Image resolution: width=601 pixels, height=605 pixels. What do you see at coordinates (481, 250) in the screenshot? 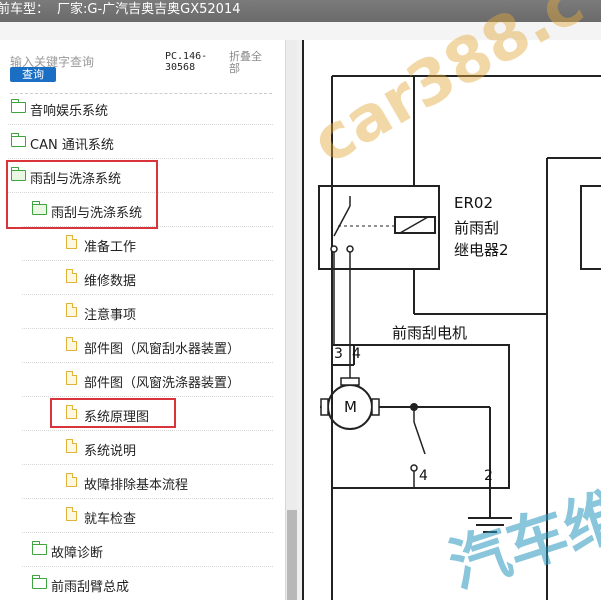
I see `relay-name-label-2: 继电器2` at bounding box center [481, 250].